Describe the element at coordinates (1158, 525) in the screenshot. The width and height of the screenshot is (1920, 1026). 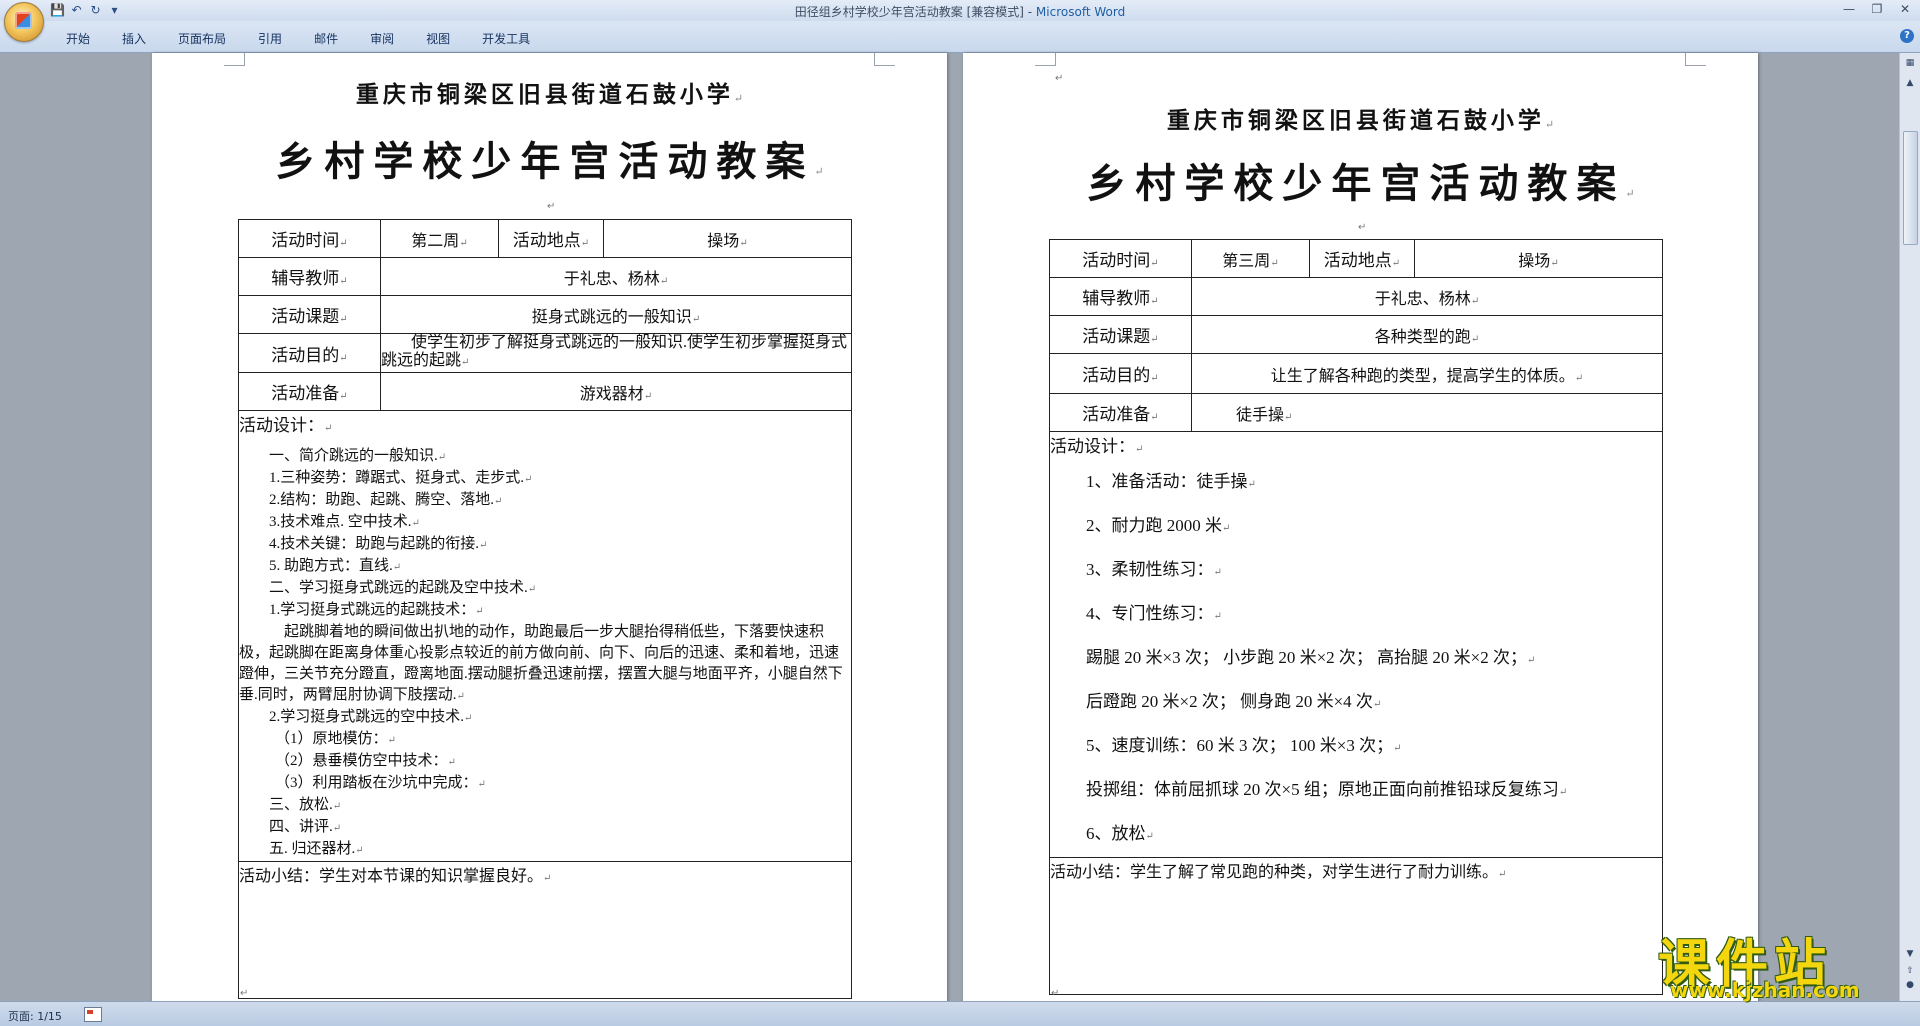
I see `design-line: 2、耐力跑 2000 米↵` at that location.